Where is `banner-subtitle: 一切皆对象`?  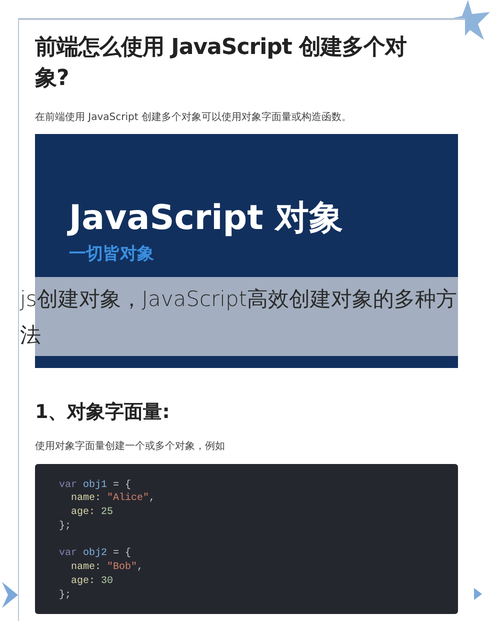
banner-subtitle: 一切皆对象 is located at coordinates (112, 254).